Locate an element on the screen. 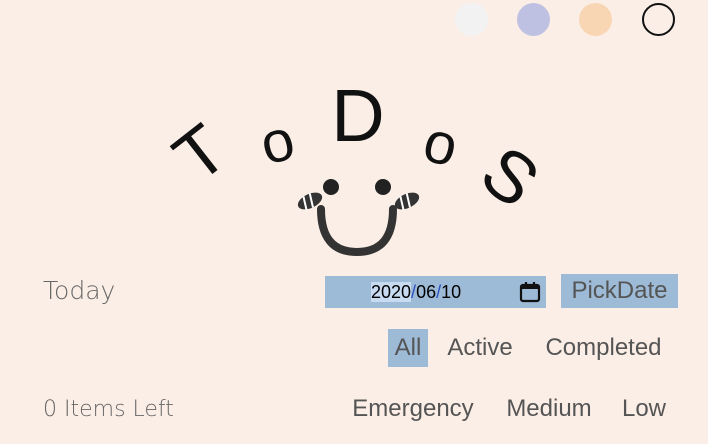  filter-all-button: All is located at coordinates (408, 348).